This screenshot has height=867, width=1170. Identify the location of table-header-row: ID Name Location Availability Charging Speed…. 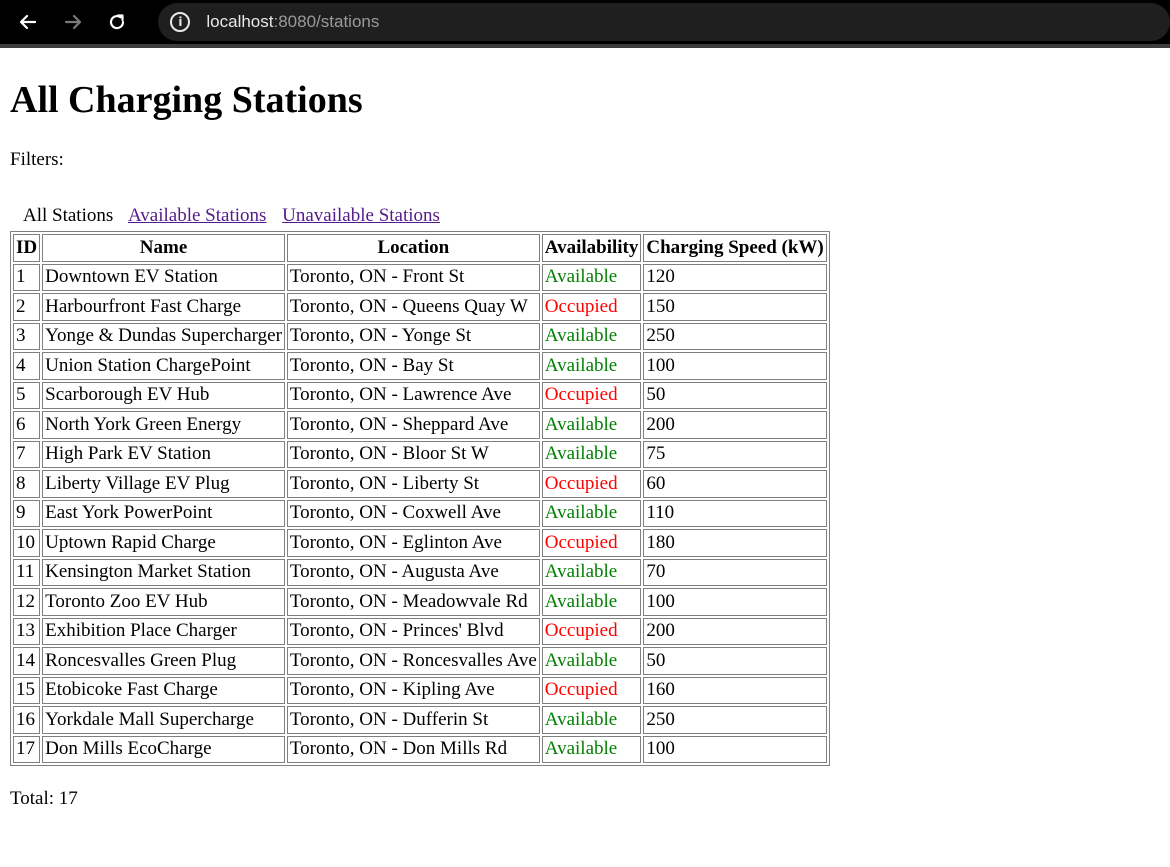
(420, 248).